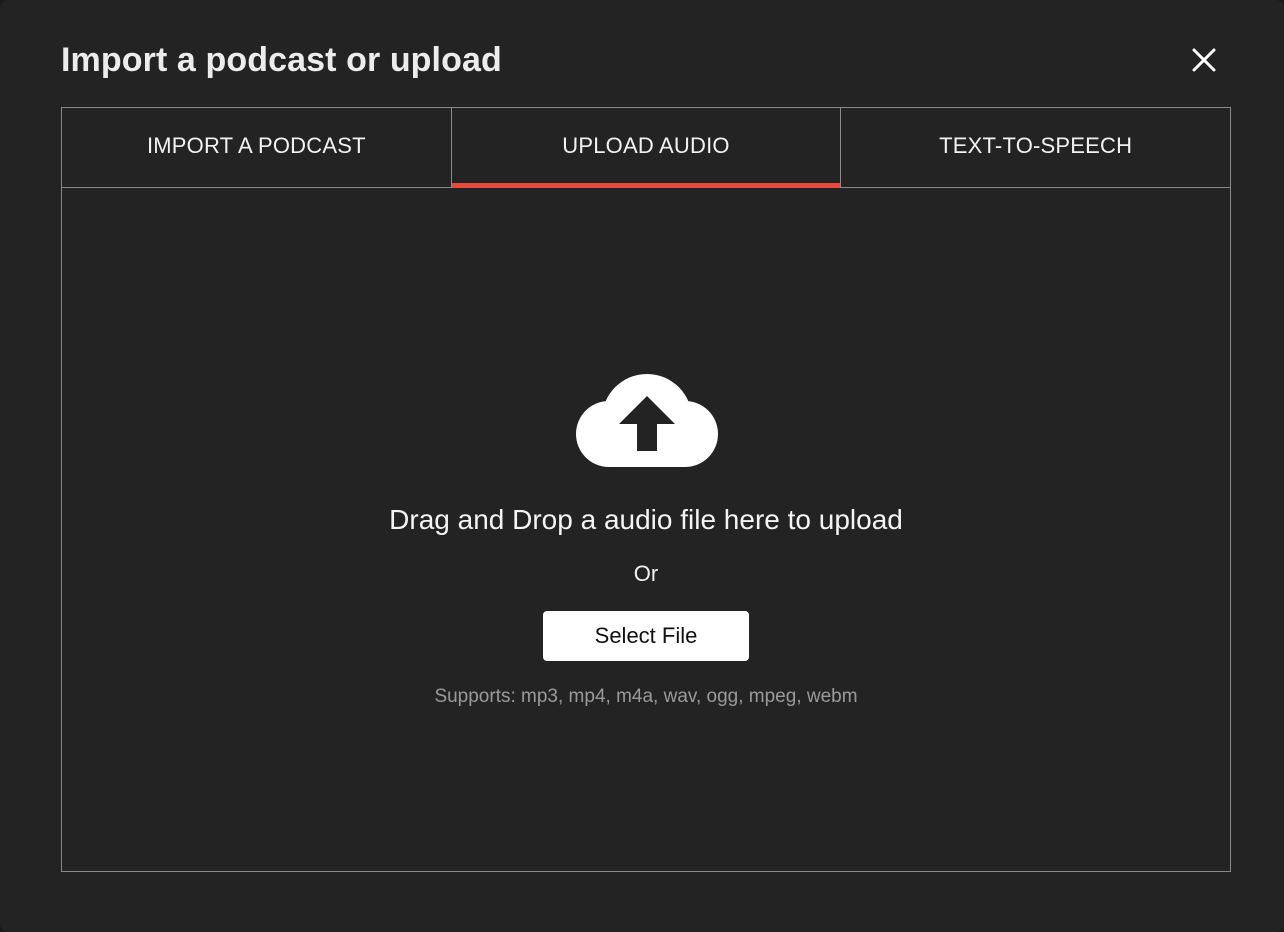  I want to click on close-button, so click(1204, 60).